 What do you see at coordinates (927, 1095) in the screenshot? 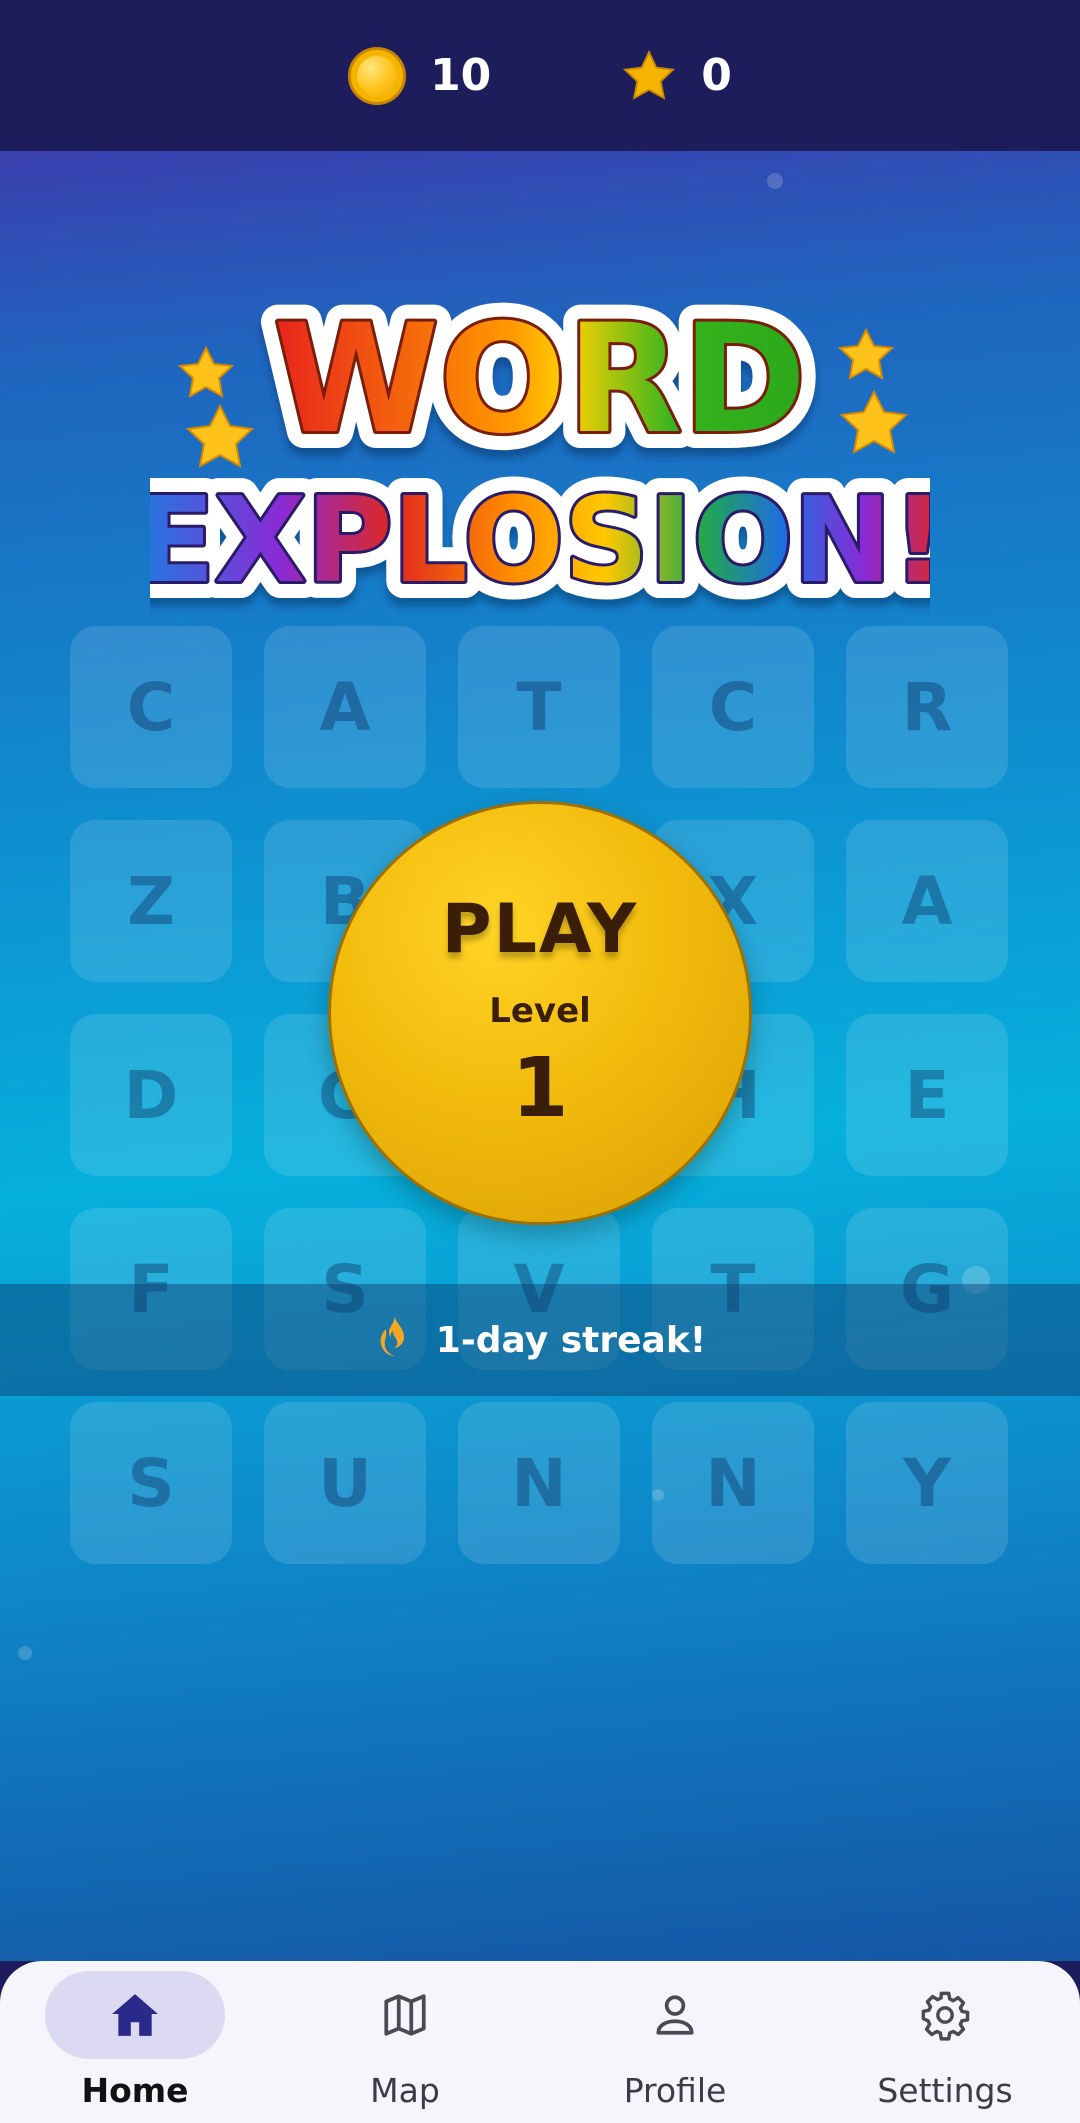
I see `letter-tile: E` at bounding box center [927, 1095].